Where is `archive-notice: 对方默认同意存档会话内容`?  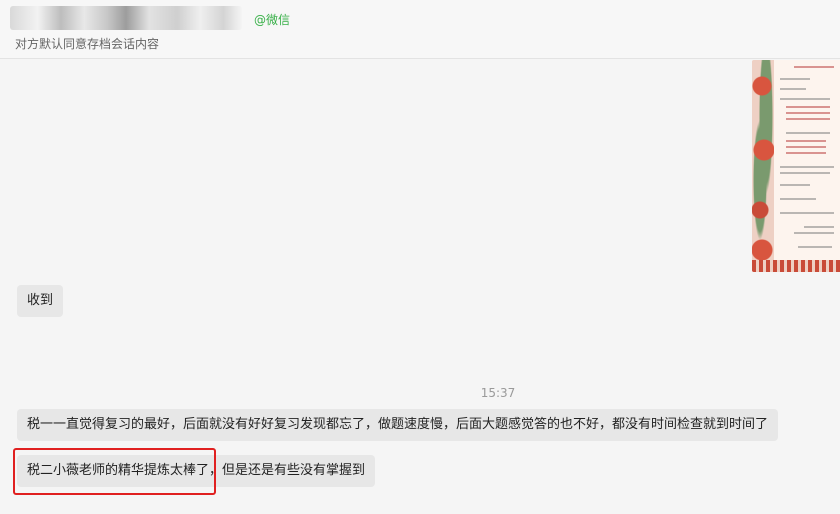 archive-notice: 对方默认同意存档会话内容 is located at coordinates (87, 44).